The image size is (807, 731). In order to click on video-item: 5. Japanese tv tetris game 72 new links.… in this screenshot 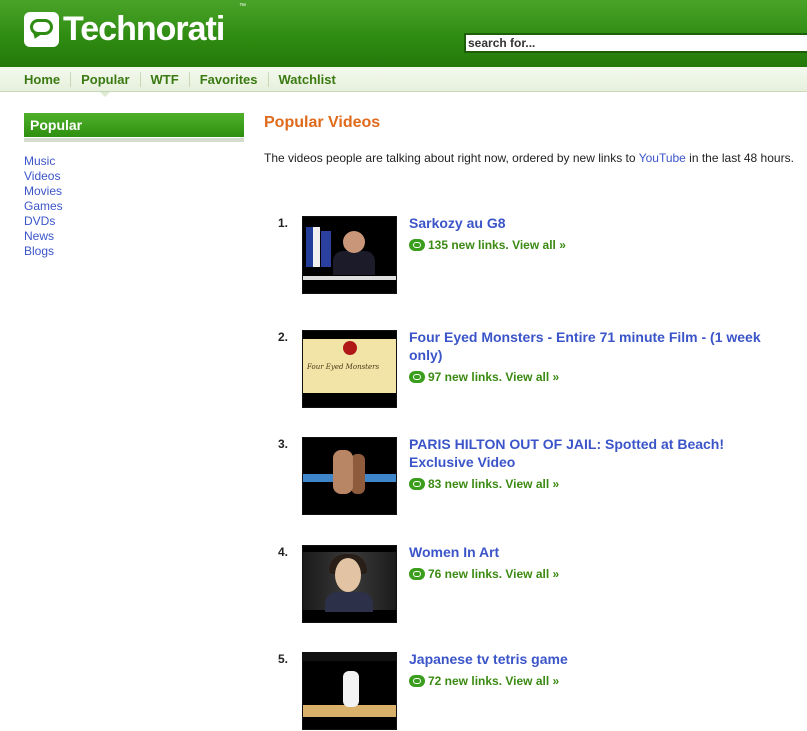, I will do `click(534, 690)`.